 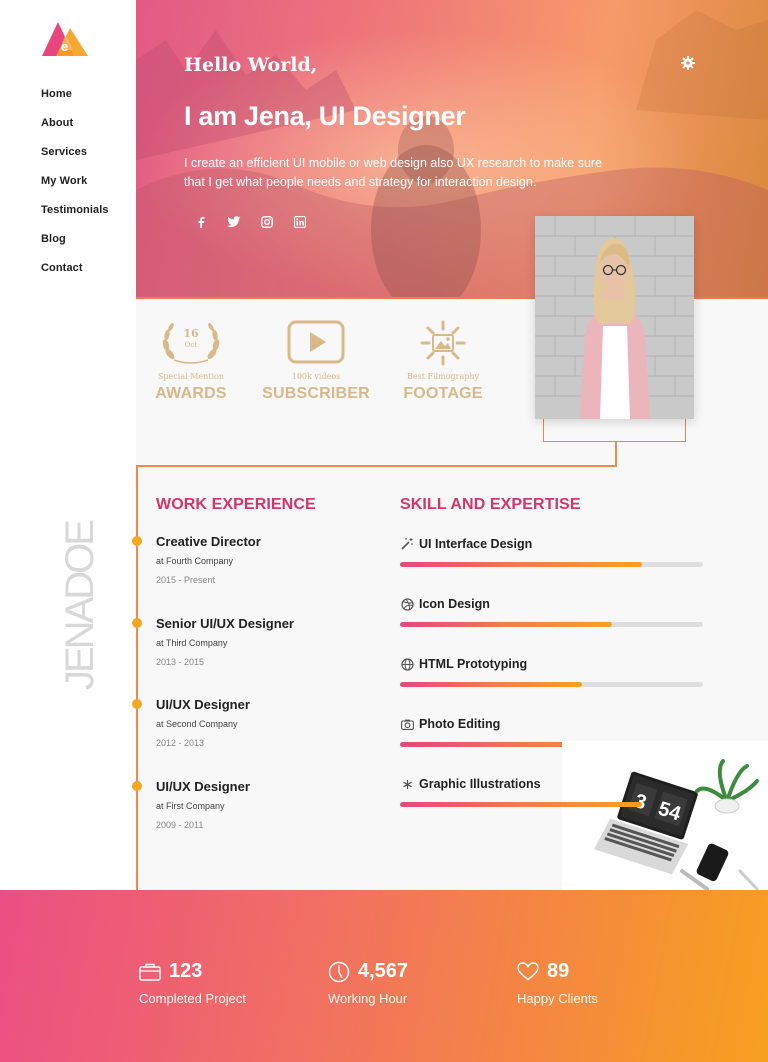 What do you see at coordinates (480, 784) in the screenshot?
I see `skill-name: Graphic Illustrations` at bounding box center [480, 784].